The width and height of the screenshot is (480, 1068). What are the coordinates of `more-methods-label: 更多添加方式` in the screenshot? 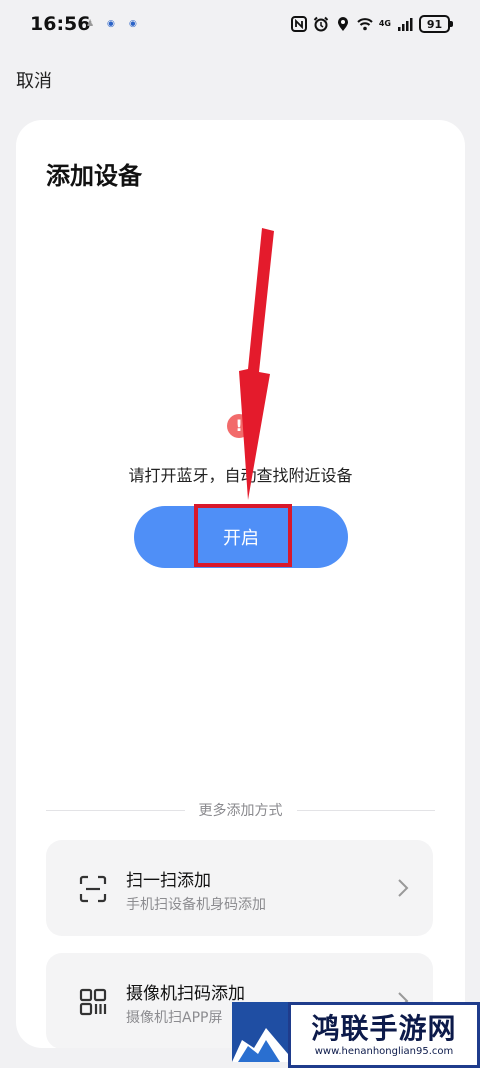 It's located at (240, 811).